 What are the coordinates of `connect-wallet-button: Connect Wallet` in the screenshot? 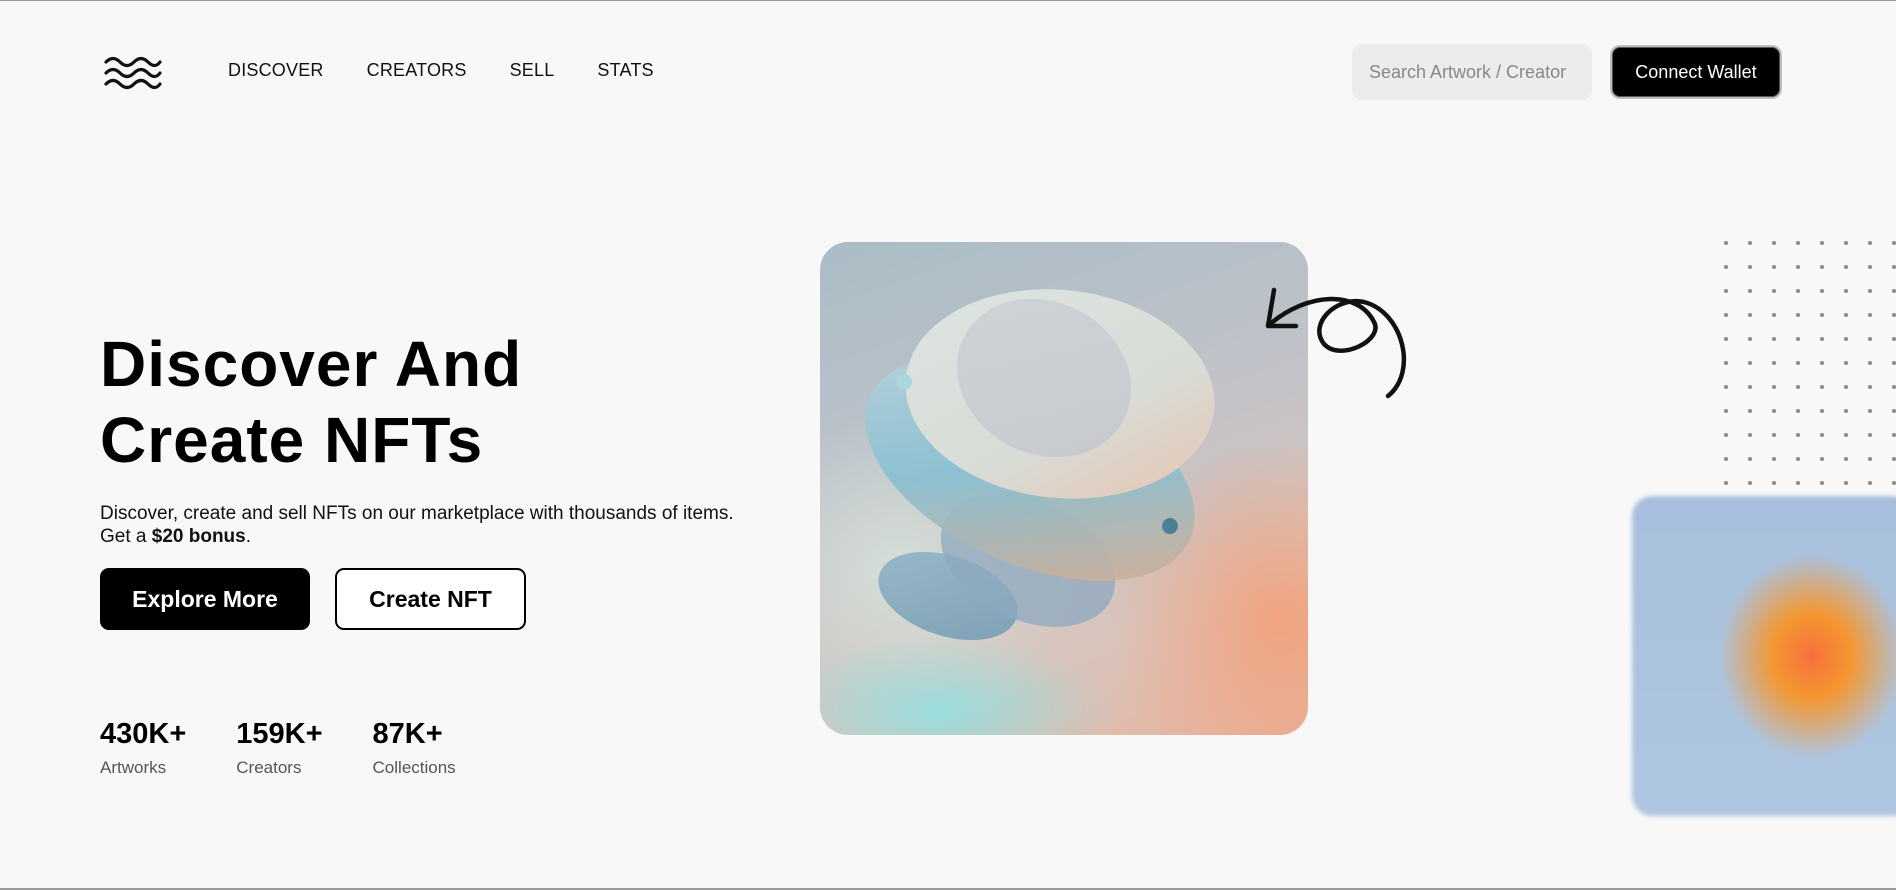 It's located at (1696, 72).